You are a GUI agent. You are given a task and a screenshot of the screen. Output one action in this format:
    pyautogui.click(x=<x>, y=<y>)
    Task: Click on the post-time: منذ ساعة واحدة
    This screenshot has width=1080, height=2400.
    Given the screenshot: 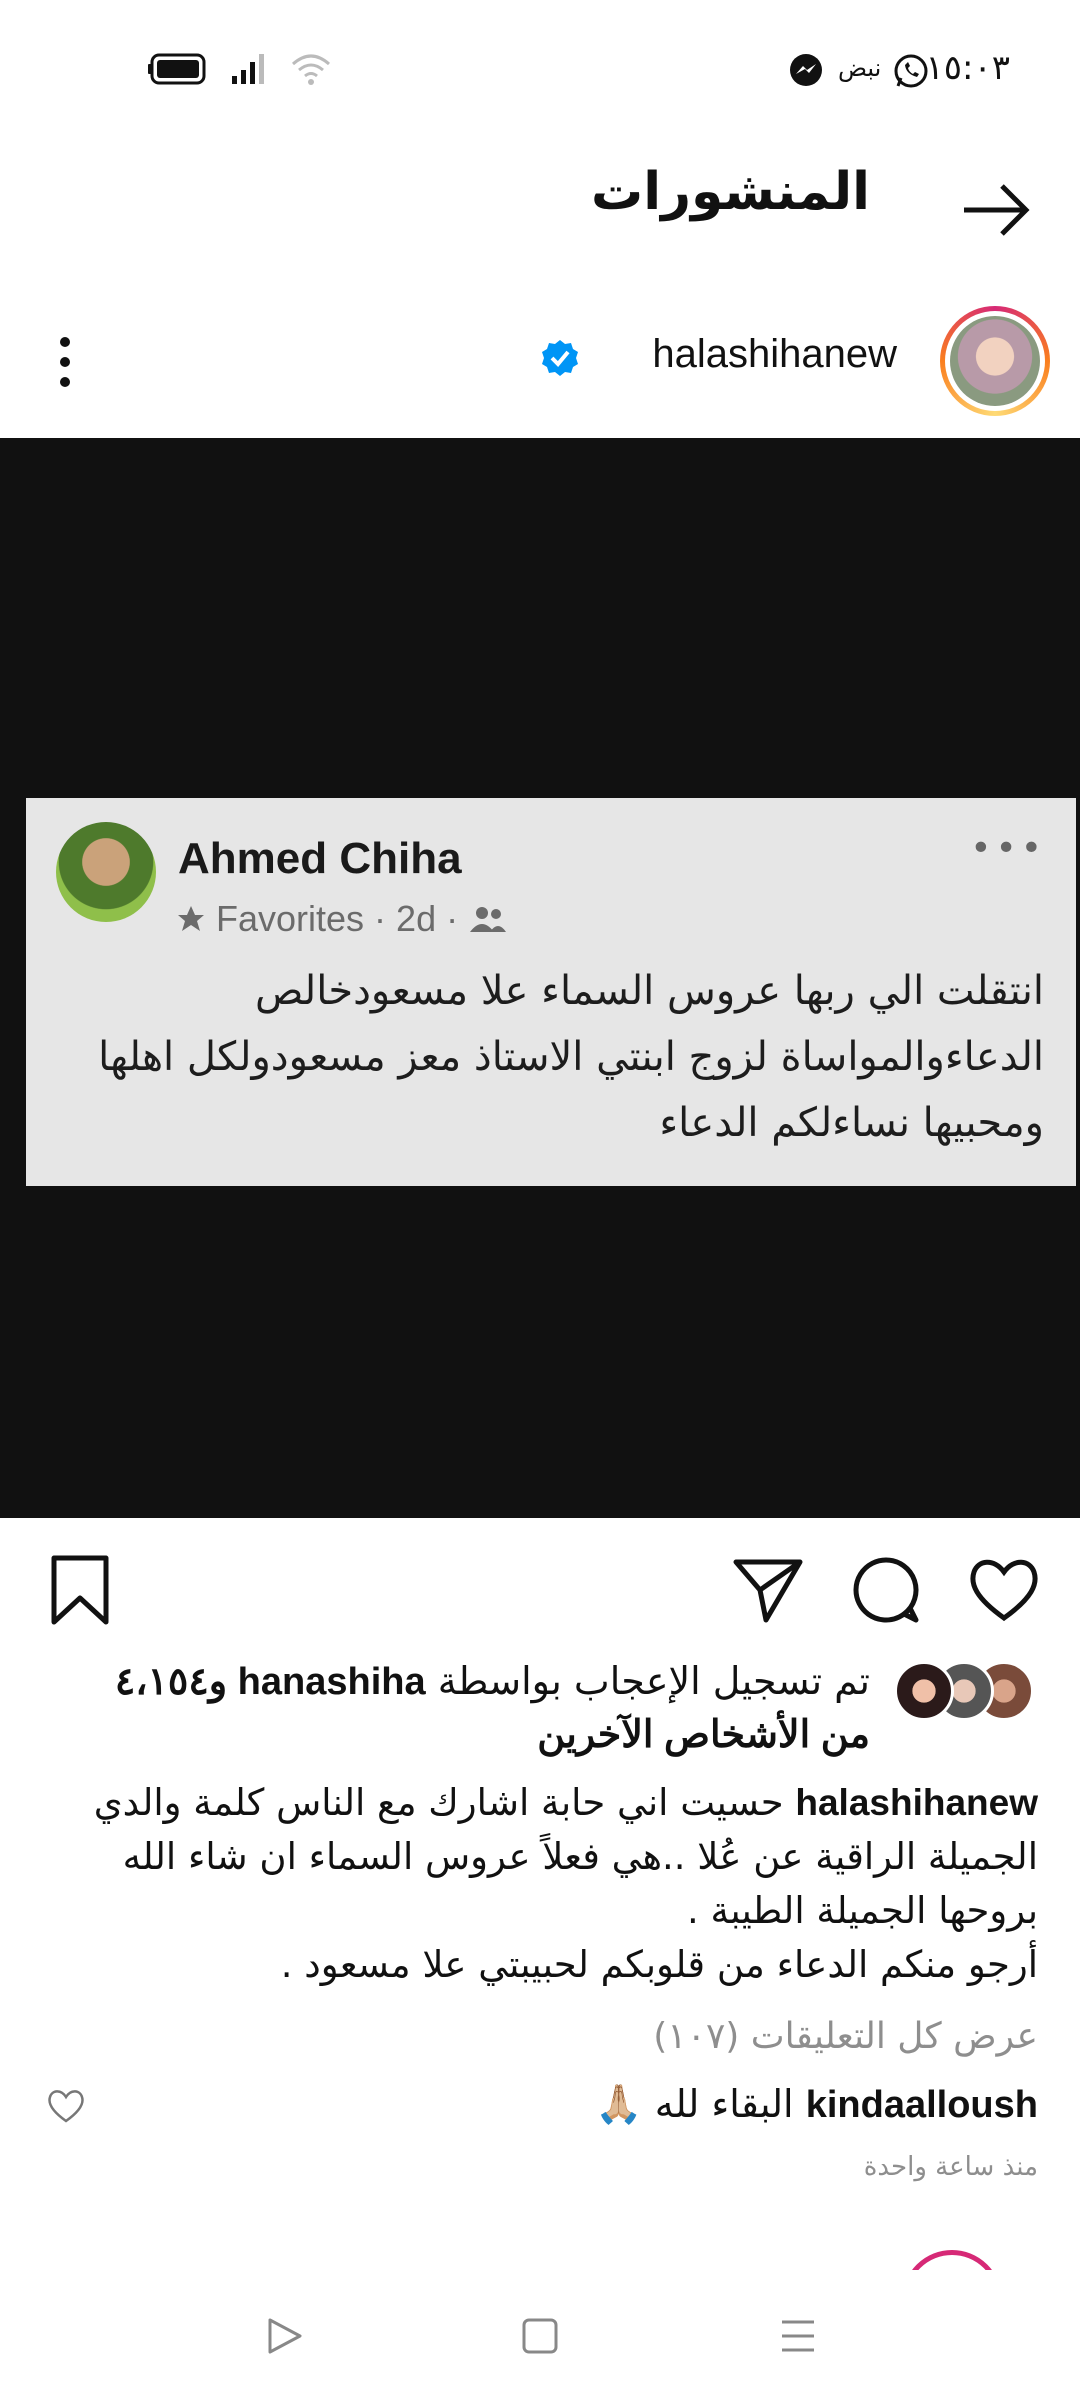 What is the action you would take?
    pyautogui.click(x=950, y=2167)
    